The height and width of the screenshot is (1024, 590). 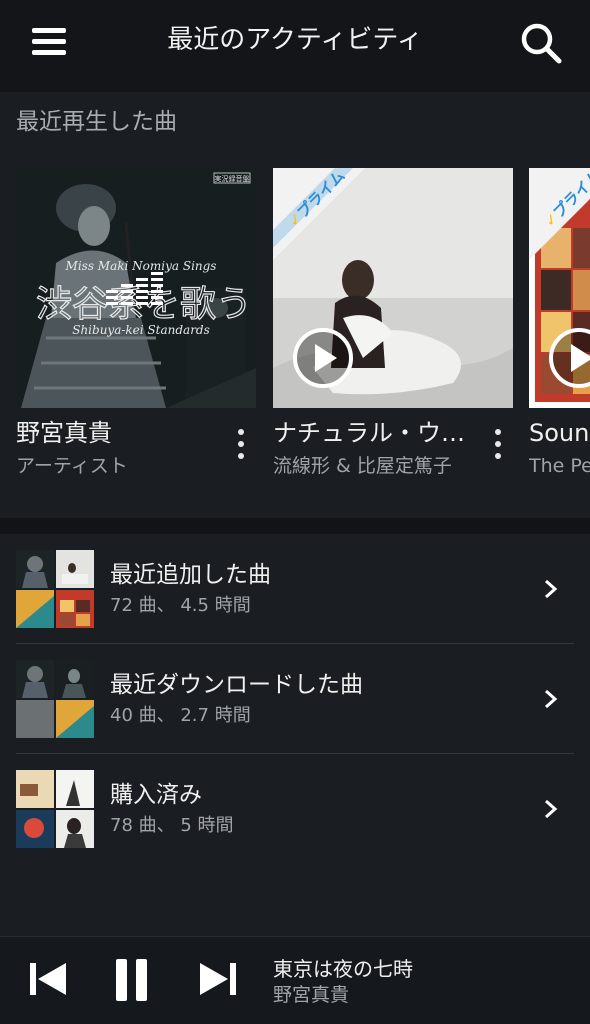 I want to click on section-title: 最近再生した曲, so click(x=96, y=122).